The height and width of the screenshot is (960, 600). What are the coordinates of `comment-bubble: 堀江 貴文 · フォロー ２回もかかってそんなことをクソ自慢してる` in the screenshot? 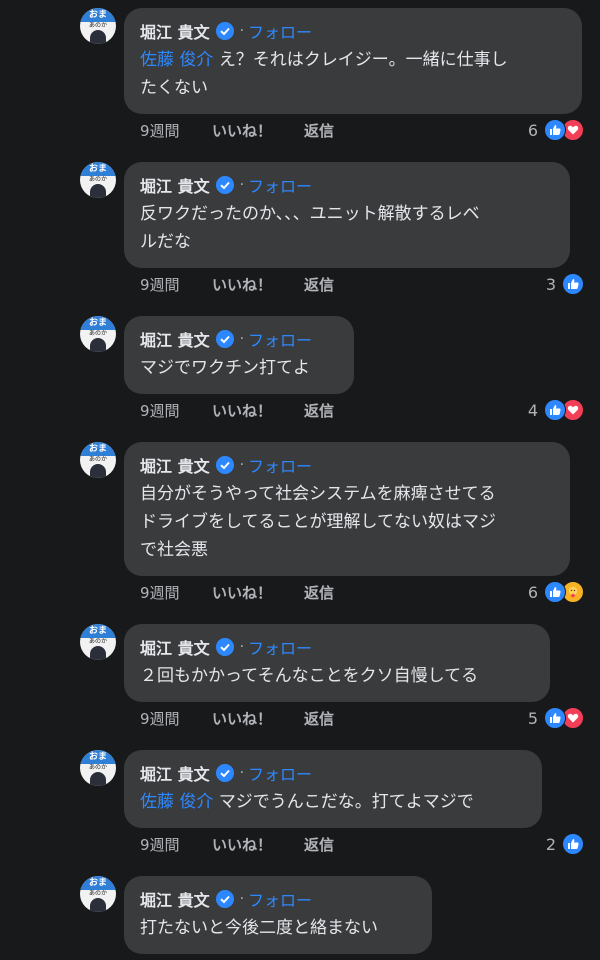 It's located at (337, 663).